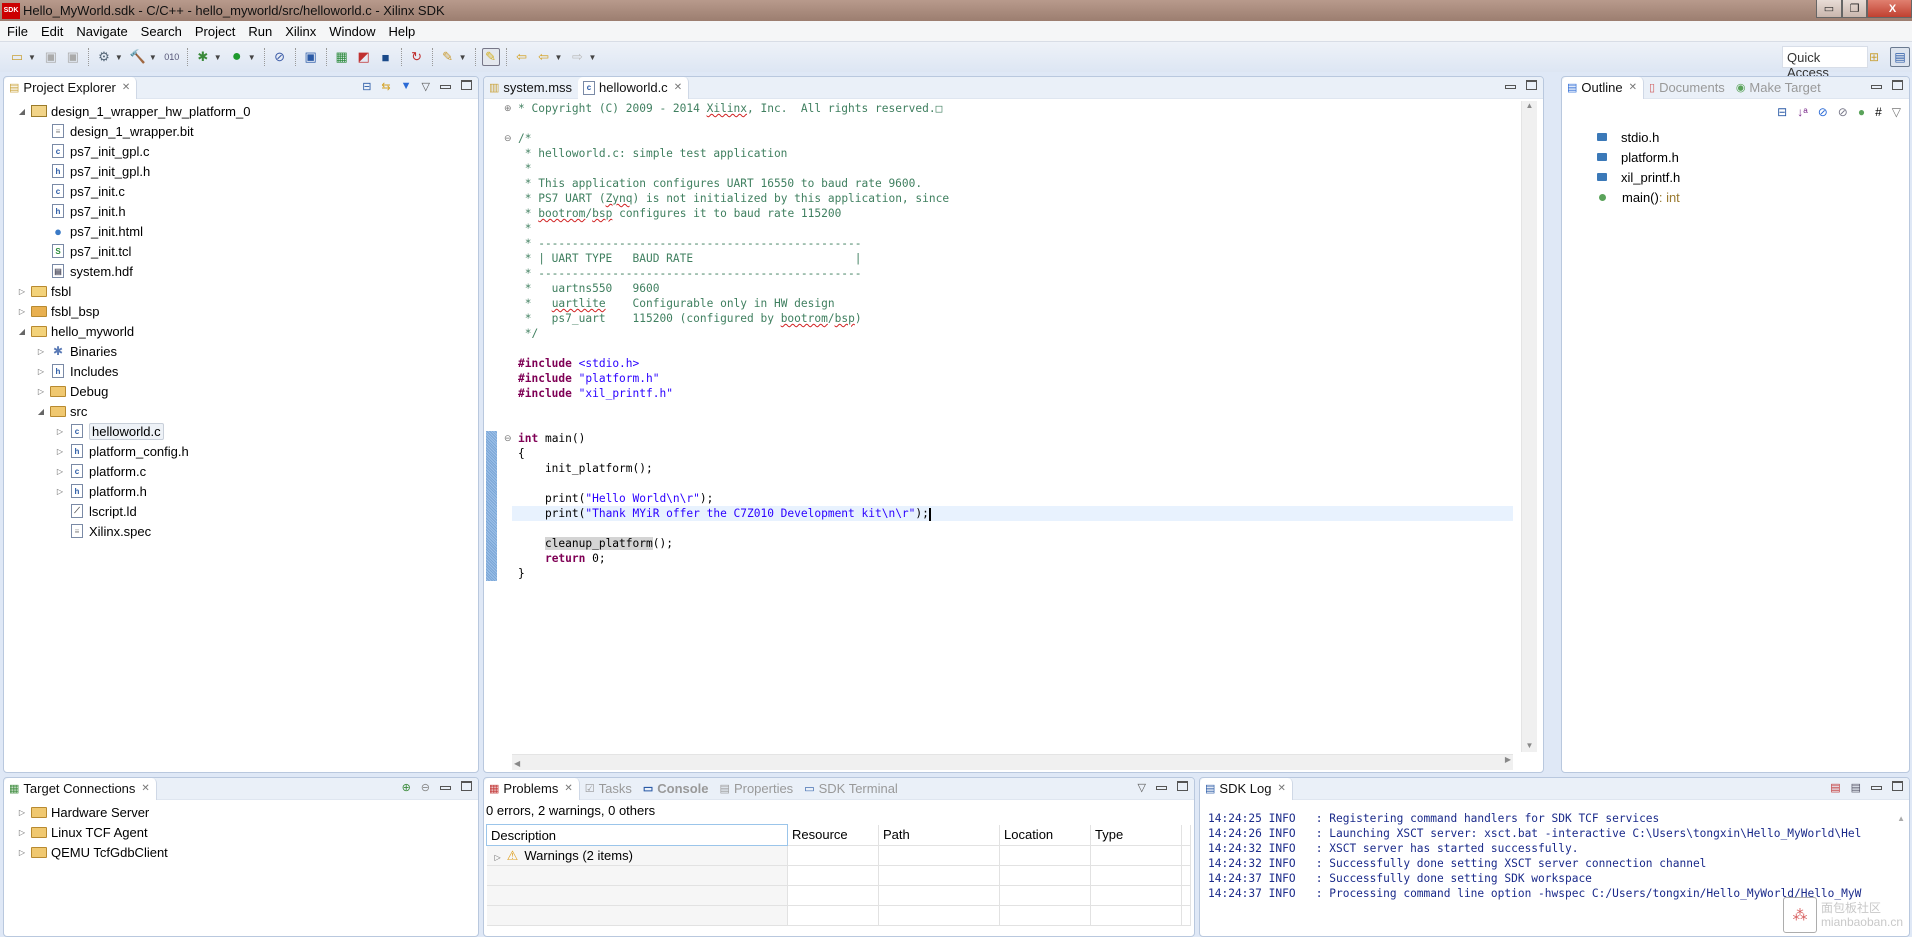  What do you see at coordinates (1012, 558) in the screenshot?
I see `code-line: return 0;` at bounding box center [1012, 558].